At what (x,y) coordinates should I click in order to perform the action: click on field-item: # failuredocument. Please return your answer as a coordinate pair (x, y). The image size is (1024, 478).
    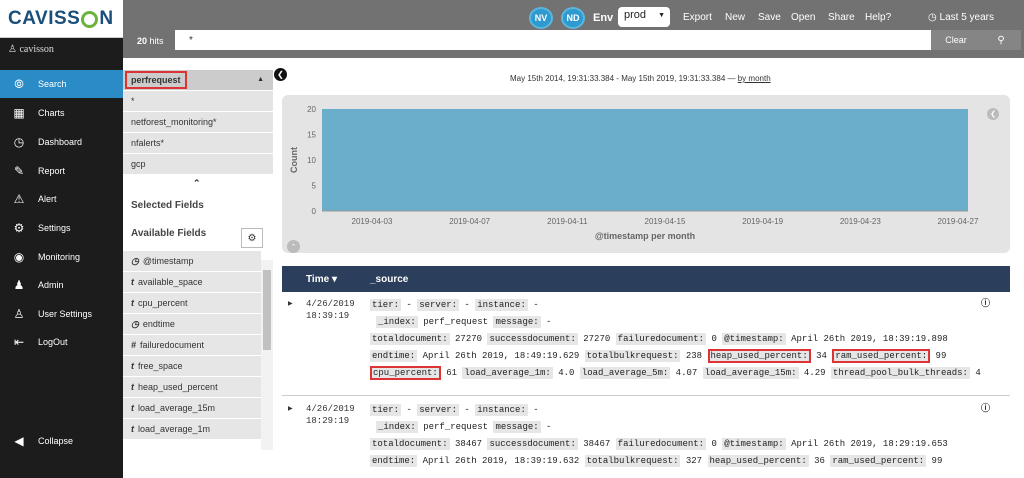
    Looking at the image, I should click on (192, 345).